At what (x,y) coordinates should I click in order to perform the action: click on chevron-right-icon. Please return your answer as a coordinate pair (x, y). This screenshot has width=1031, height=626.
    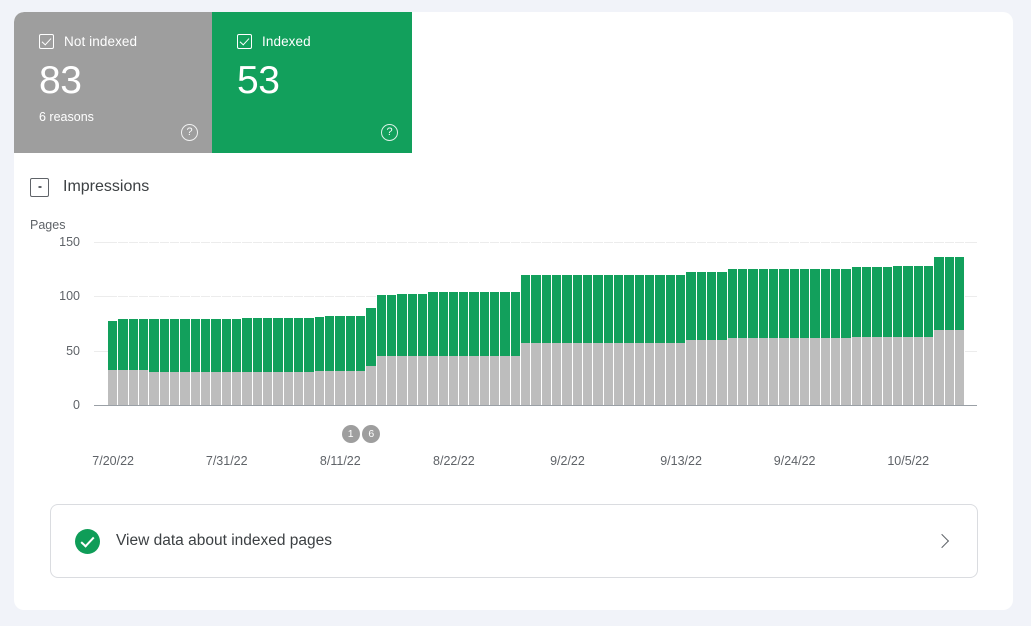
    Looking at the image, I should click on (942, 541).